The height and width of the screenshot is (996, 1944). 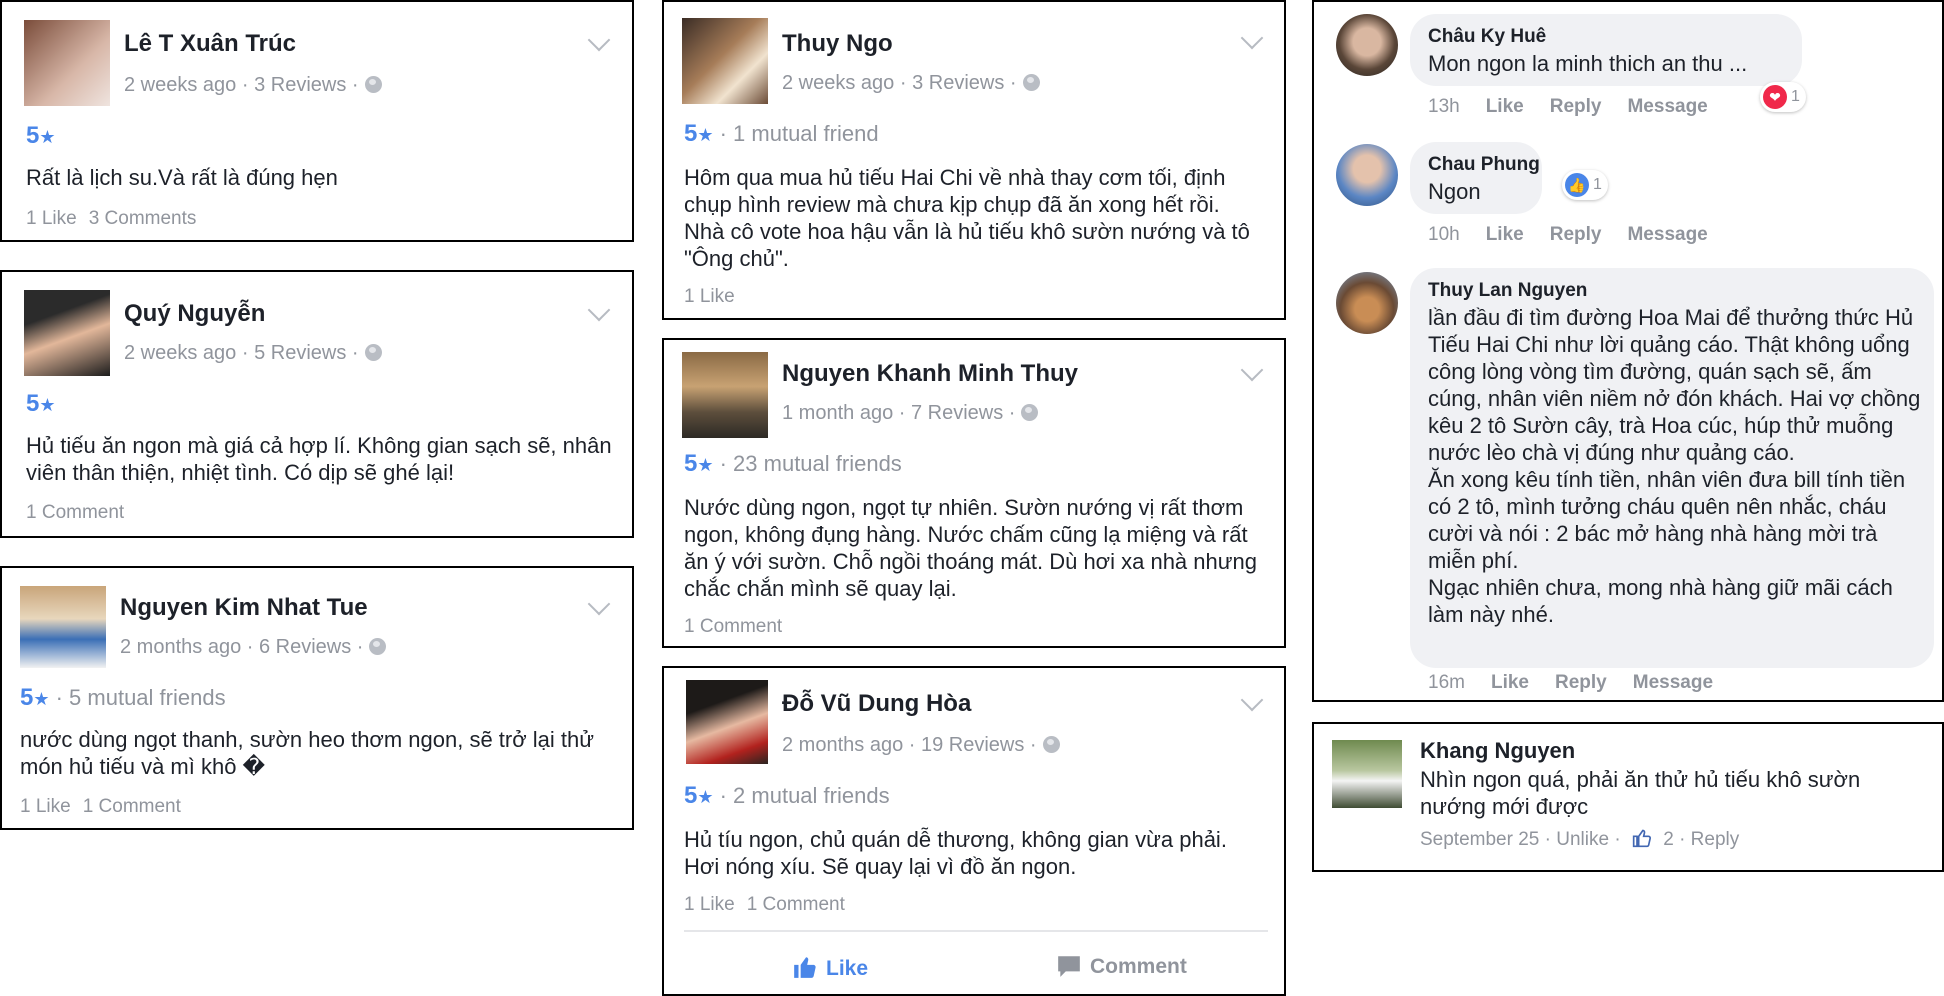 I want to click on review-meta: 1 month ago · 7 Reviews ·, so click(x=910, y=413).